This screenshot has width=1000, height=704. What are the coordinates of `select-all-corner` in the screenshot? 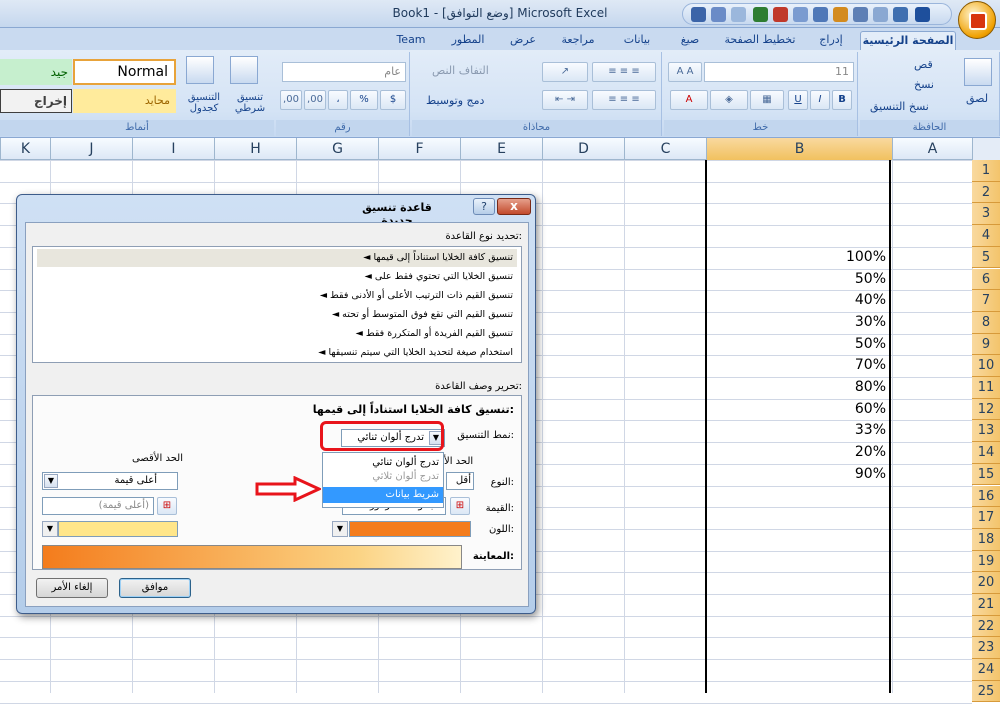 It's located at (986, 149).